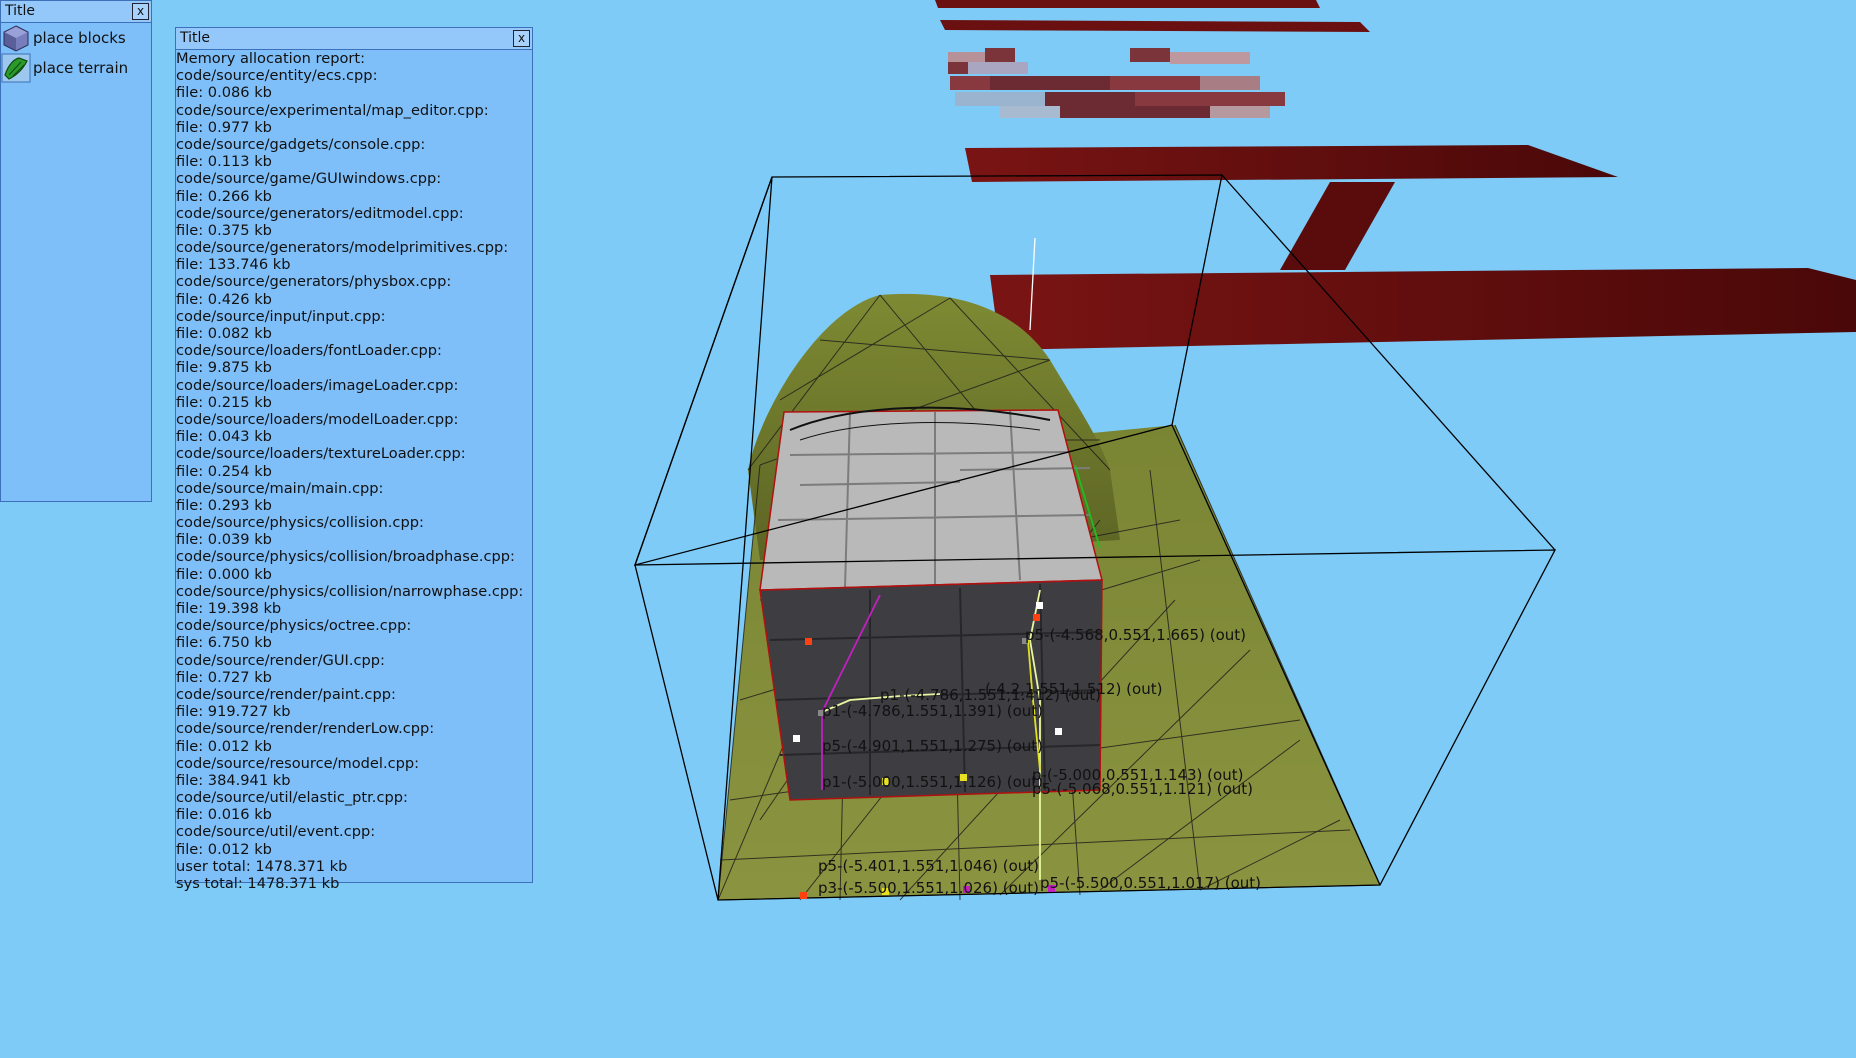 The height and width of the screenshot is (1058, 1856). What do you see at coordinates (286, 694) in the screenshot?
I see `memory-report-line: code/source/render/paint.cpp:` at bounding box center [286, 694].